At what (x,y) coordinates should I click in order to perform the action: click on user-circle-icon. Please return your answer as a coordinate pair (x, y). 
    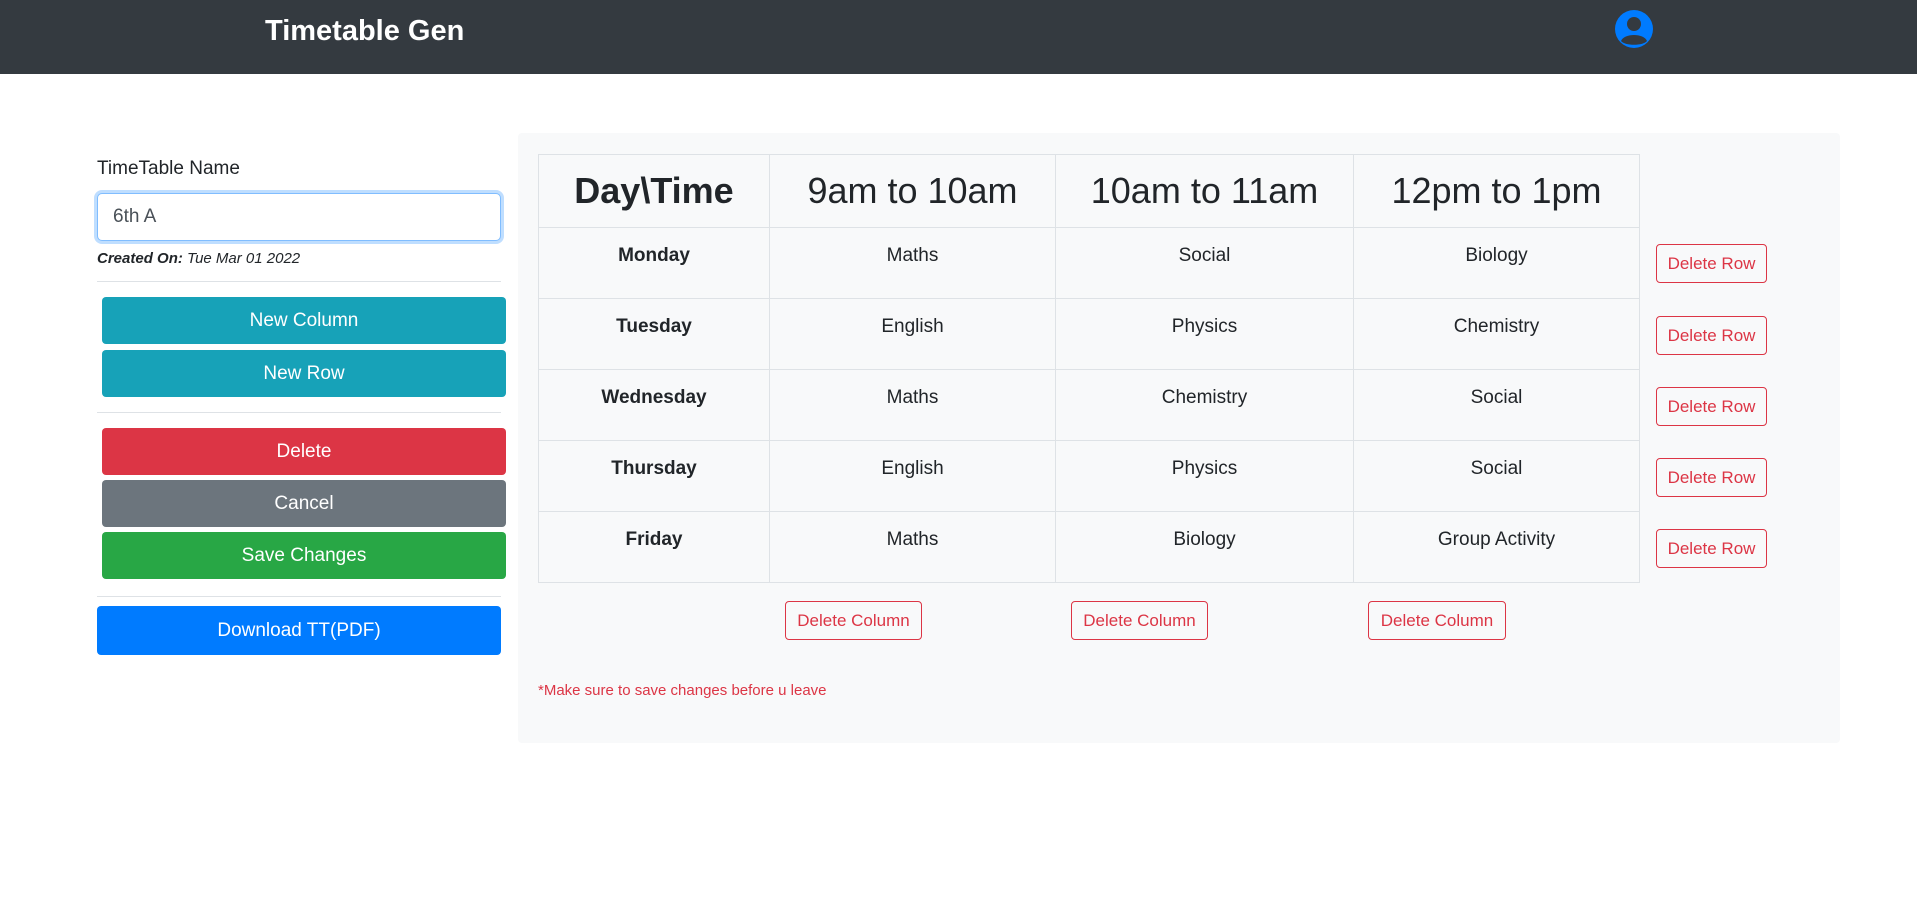
    Looking at the image, I should click on (1634, 29).